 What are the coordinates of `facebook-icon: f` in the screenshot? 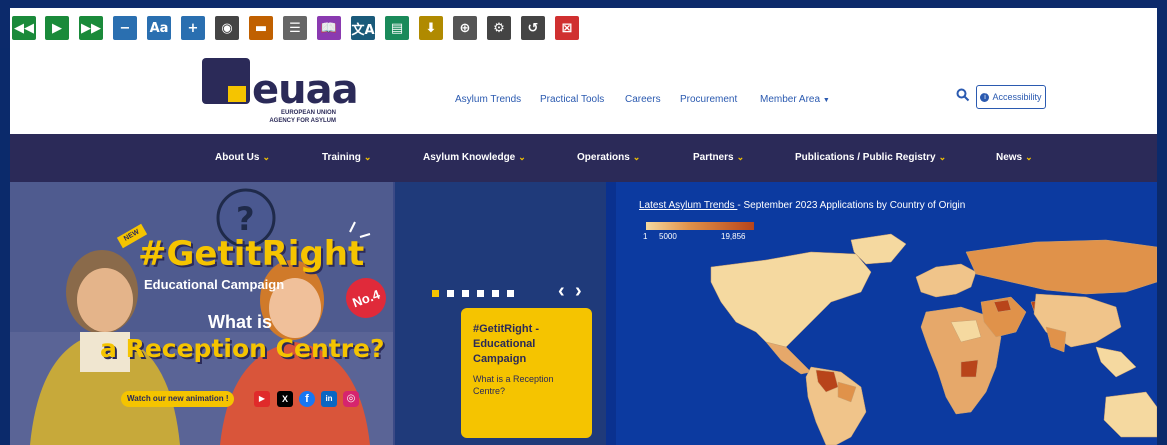 It's located at (307, 399).